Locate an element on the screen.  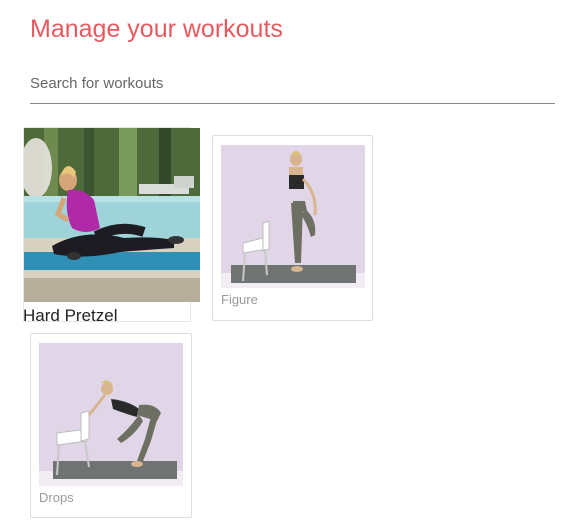
workout-card-drops: Drops is located at coordinates (111, 425).